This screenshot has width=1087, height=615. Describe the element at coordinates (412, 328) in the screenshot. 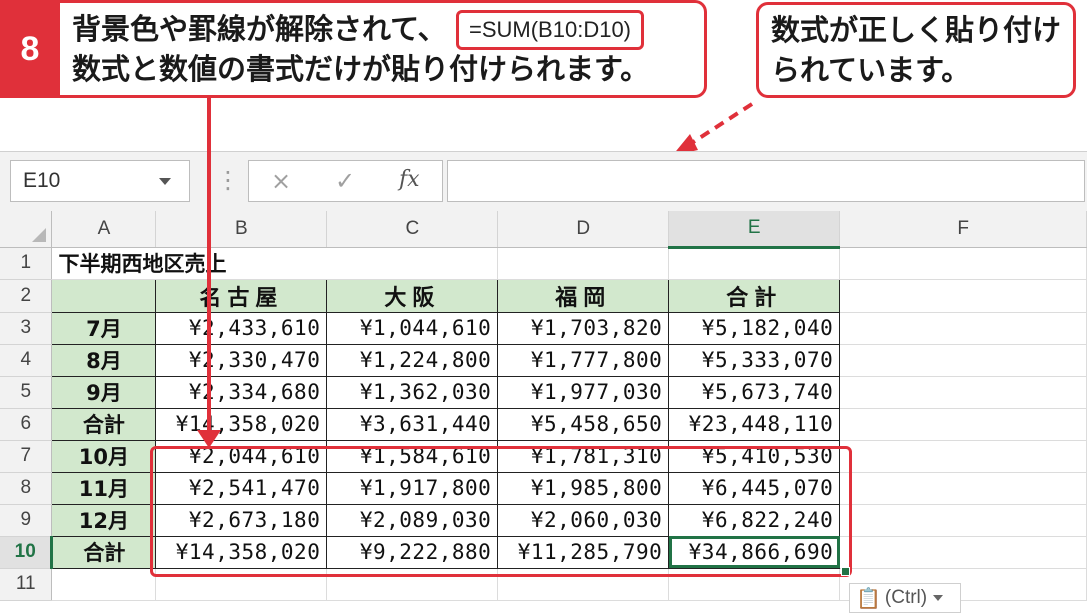

I see `value-cell: ¥1,044,610` at that location.